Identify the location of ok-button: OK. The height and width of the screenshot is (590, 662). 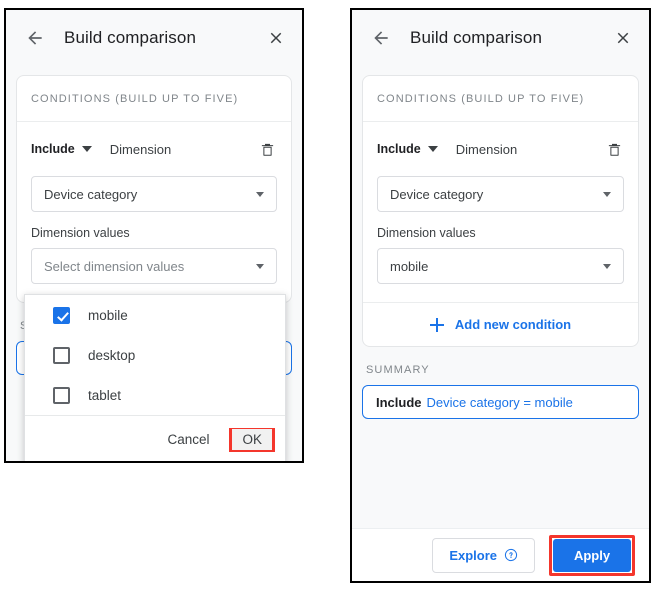
(252, 439).